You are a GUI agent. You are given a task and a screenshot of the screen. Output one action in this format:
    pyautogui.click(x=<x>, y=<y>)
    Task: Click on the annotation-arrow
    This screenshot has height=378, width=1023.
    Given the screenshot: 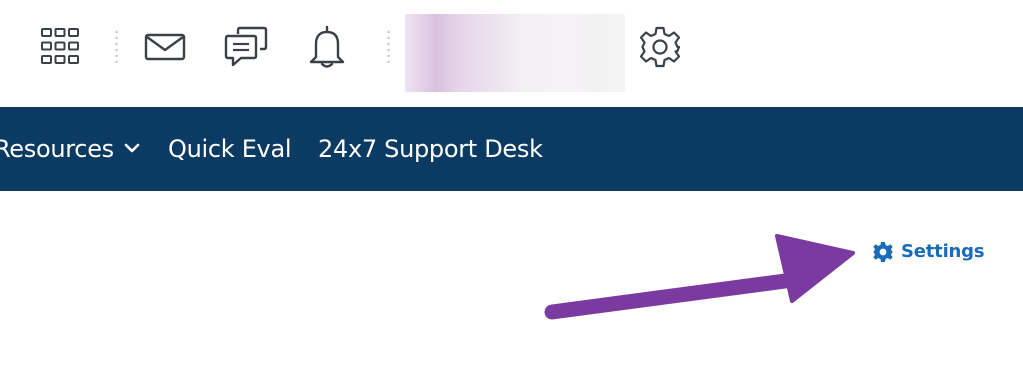 What is the action you would take?
    pyautogui.click(x=699, y=277)
    